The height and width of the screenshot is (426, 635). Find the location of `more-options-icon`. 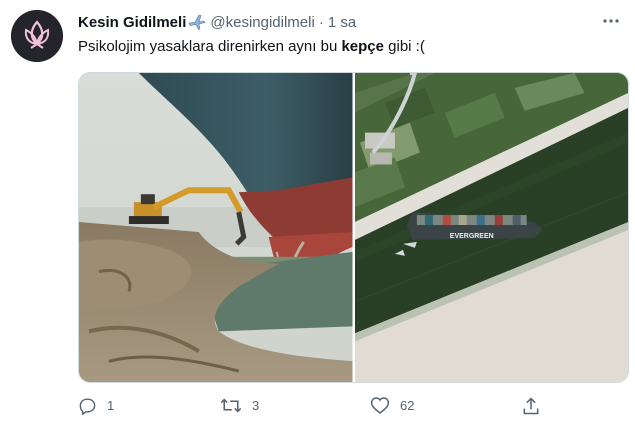

more-options-icon is located at coordinates (611, 21).